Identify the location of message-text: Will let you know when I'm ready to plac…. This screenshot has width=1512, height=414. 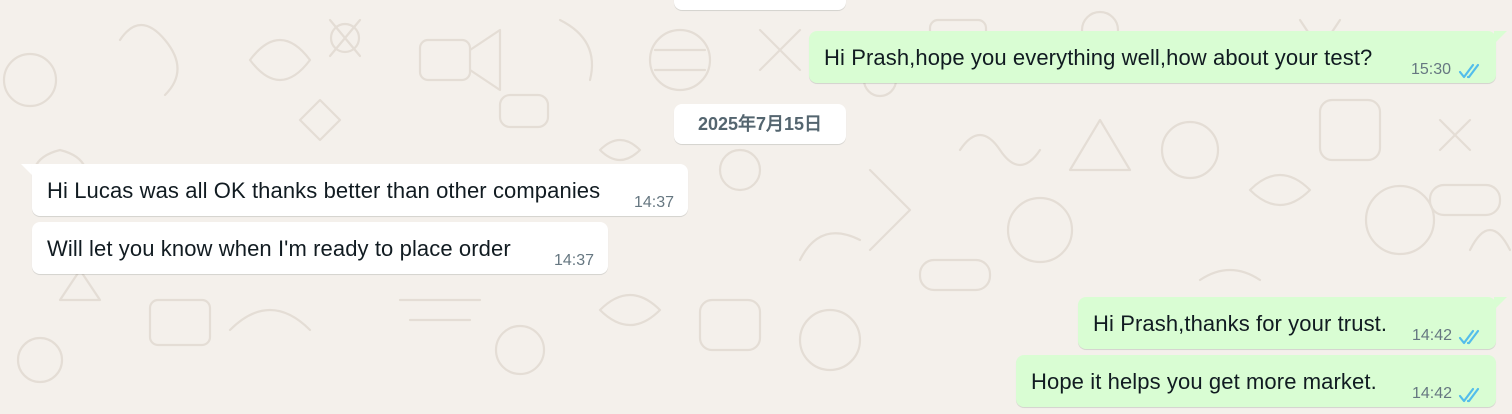
(279, 248).